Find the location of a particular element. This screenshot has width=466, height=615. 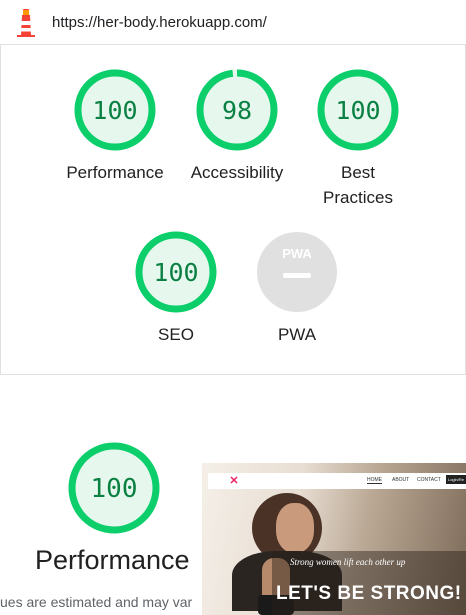

site-logo-icon is located at coordinates (234, 480).